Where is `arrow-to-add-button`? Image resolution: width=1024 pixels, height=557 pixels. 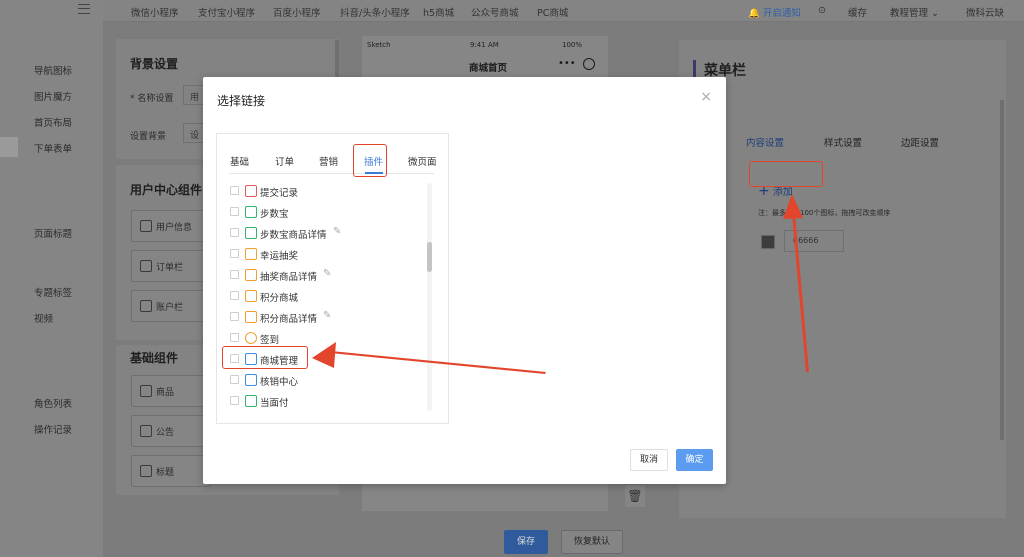
arrow-to-add-button is located at coordinates (800, 293).